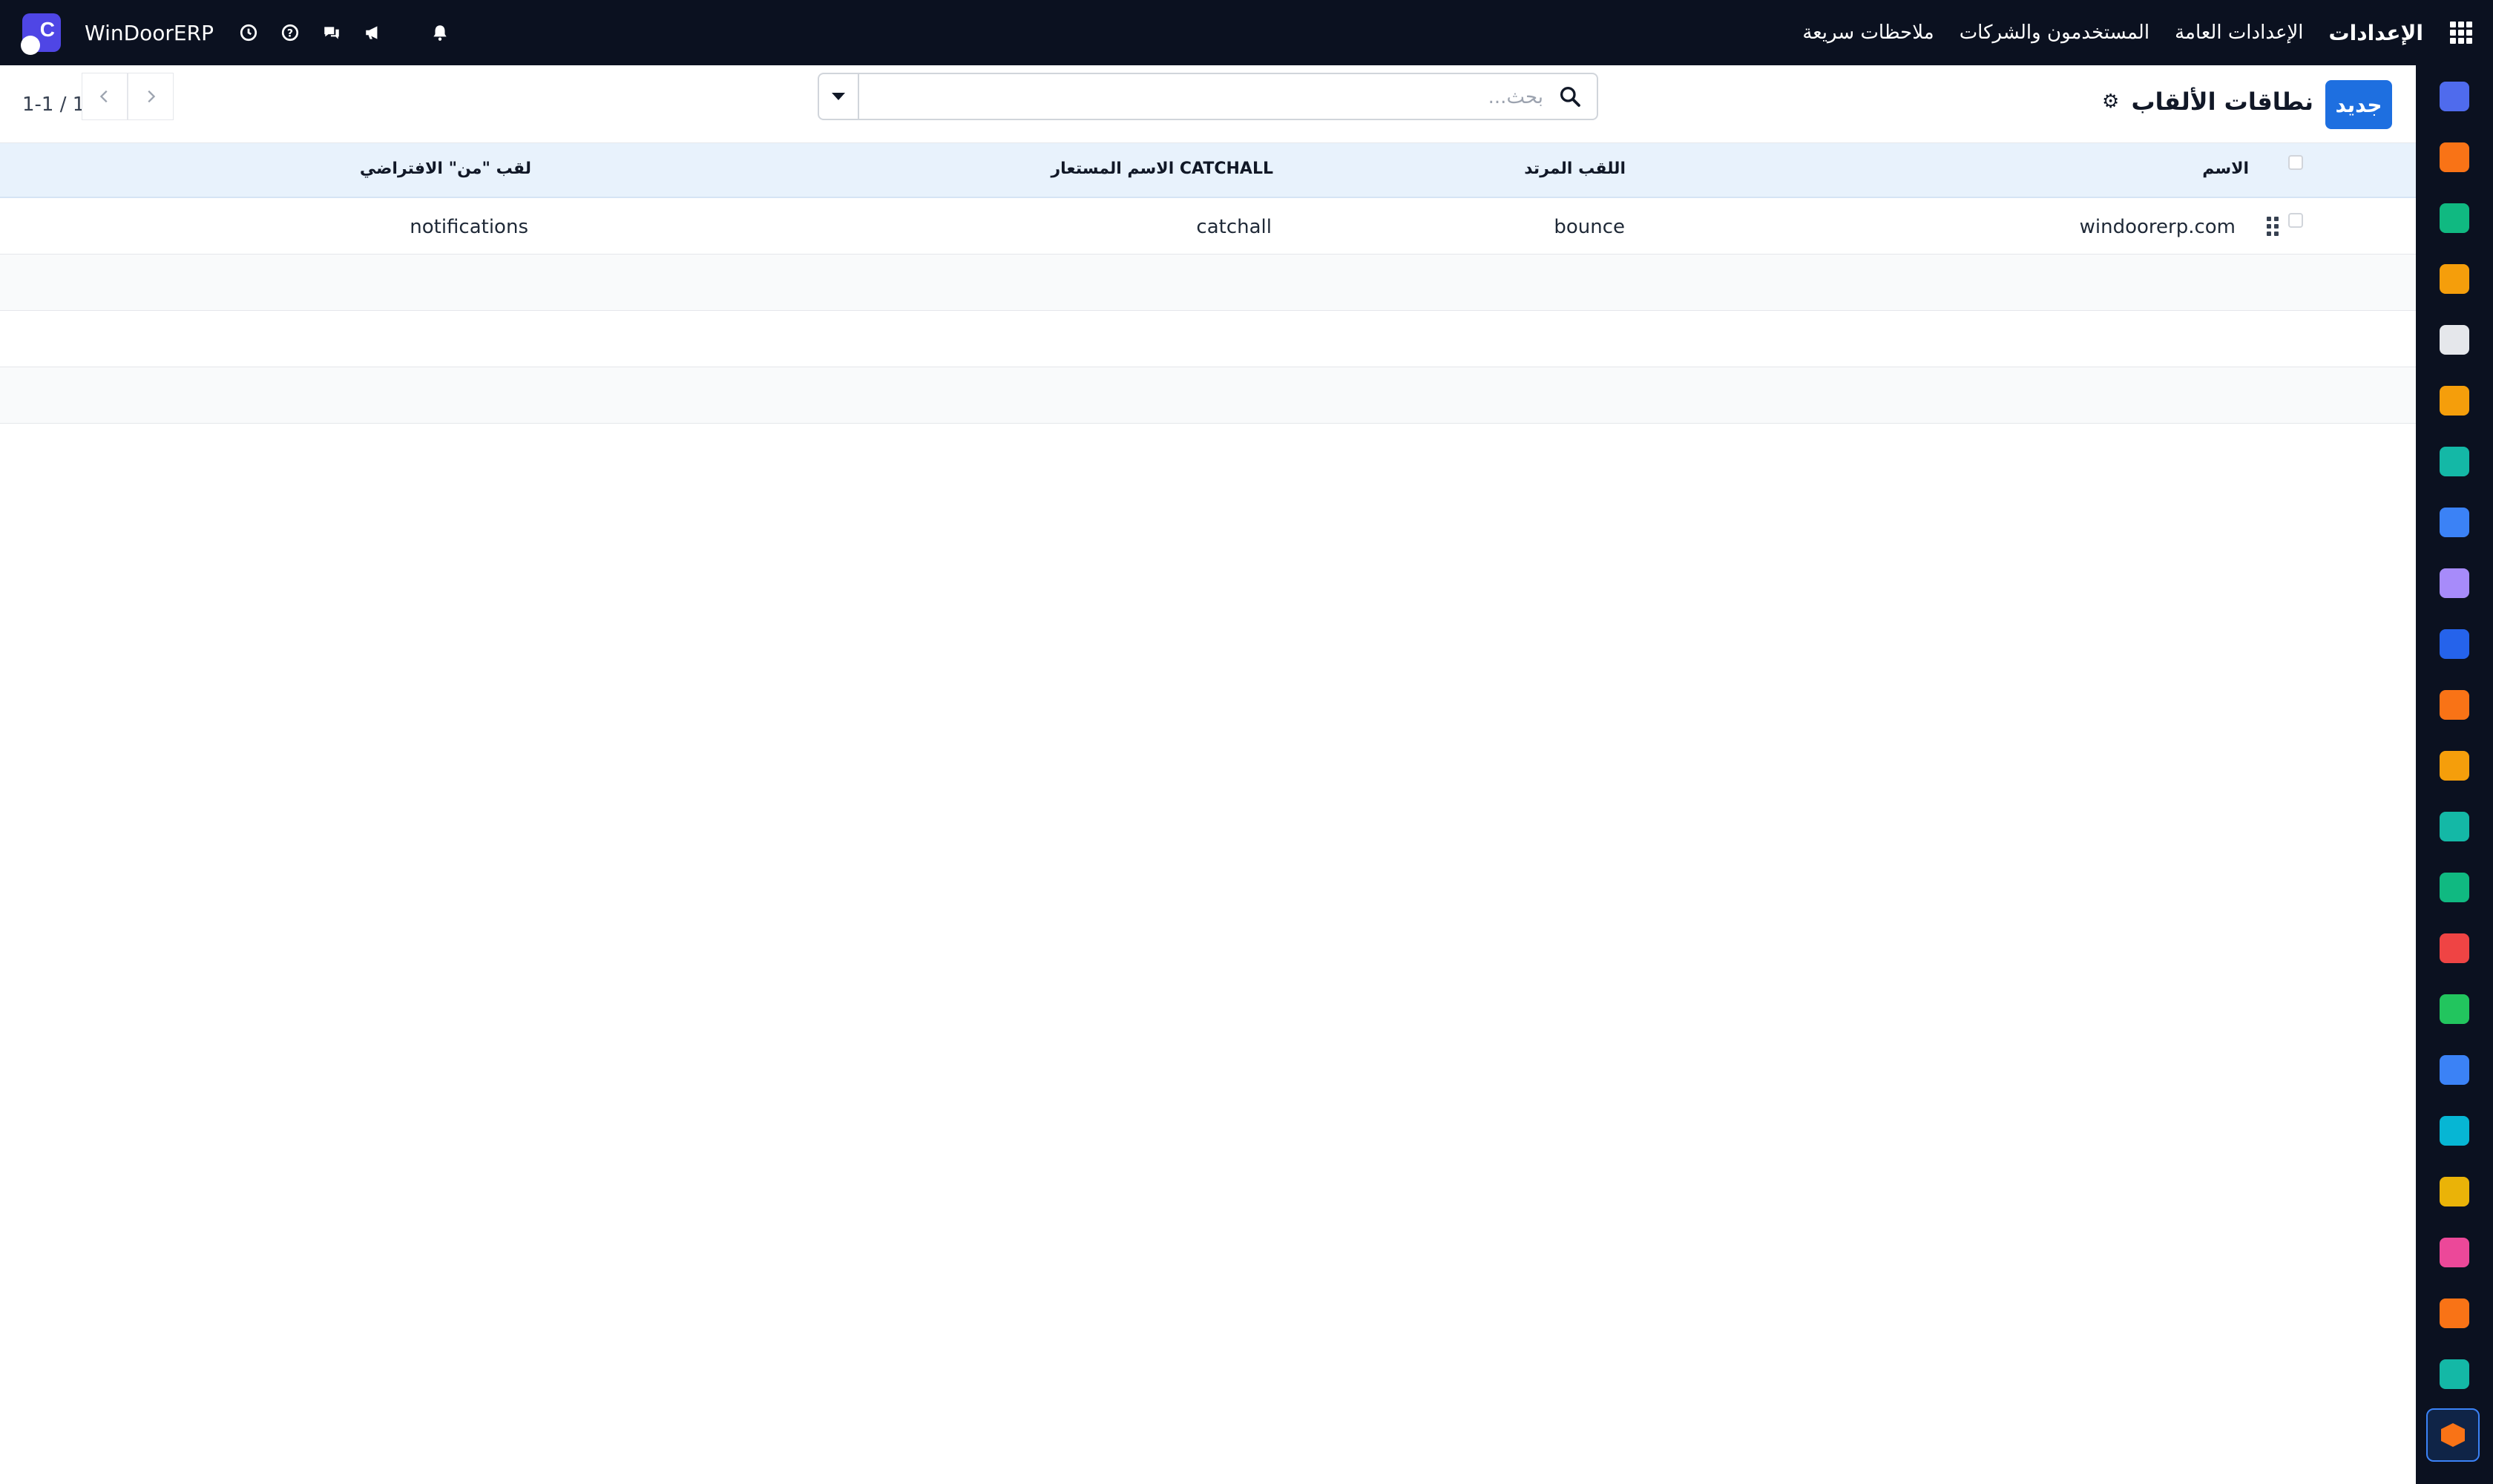 The height and width of the screenshot is (1484, 2493). Describe the element at coordinates (440, 33) in the screenshot. I see `bell-icon` at that location.